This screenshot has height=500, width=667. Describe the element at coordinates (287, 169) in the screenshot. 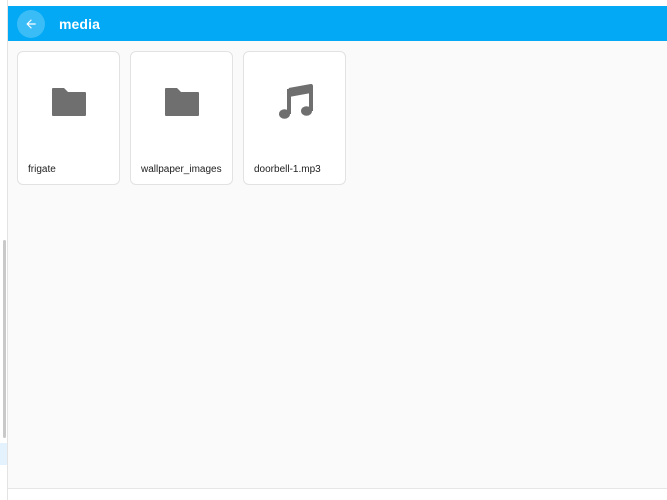

I see `media-item-label: doorbell-1.mp3` at that location.